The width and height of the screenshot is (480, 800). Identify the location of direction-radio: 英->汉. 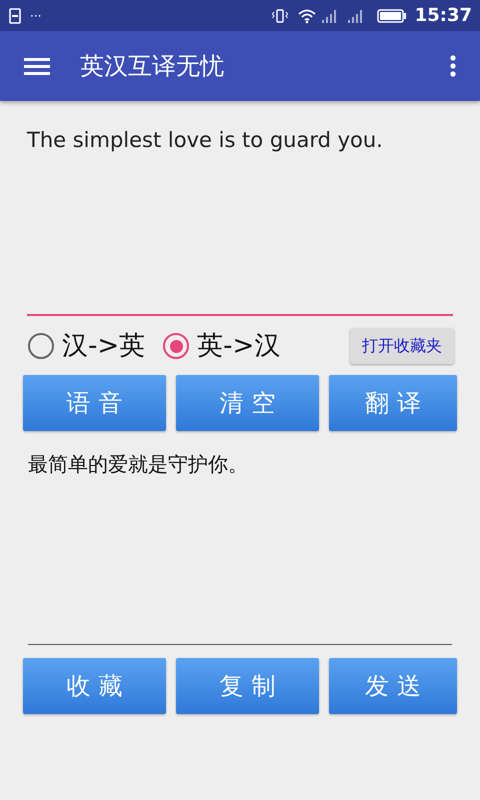
(221, 346).